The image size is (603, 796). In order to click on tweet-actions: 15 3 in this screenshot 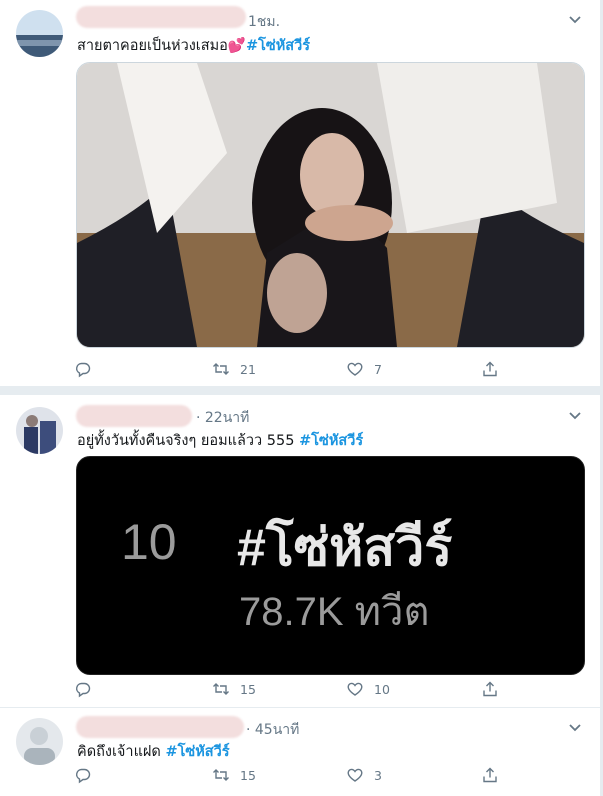, I will do `click(294, 776)`.